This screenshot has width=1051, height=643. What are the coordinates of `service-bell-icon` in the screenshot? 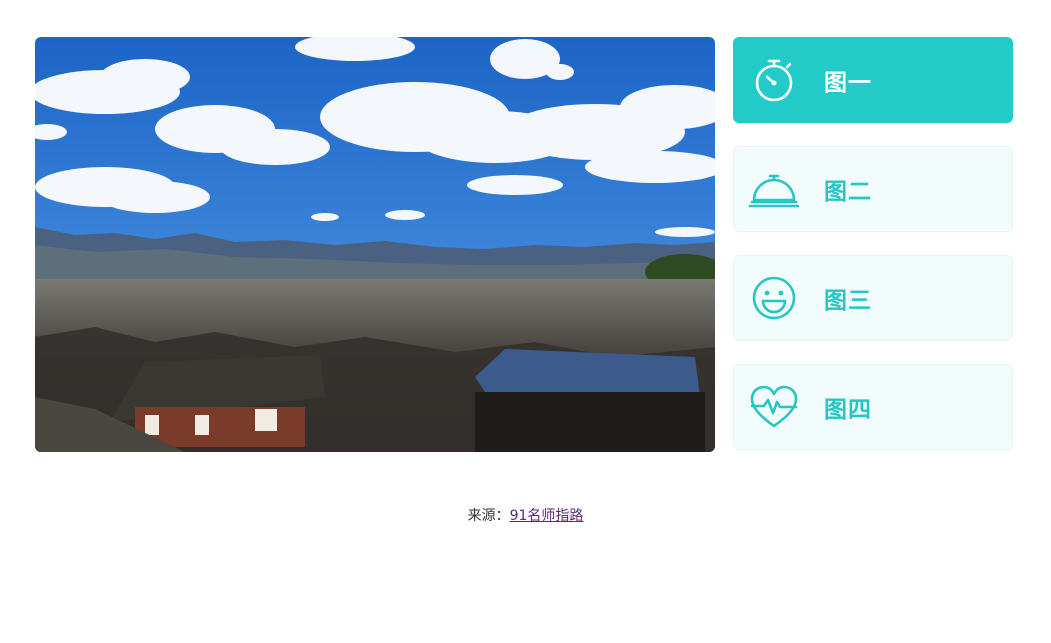 It's located at (774, 189).